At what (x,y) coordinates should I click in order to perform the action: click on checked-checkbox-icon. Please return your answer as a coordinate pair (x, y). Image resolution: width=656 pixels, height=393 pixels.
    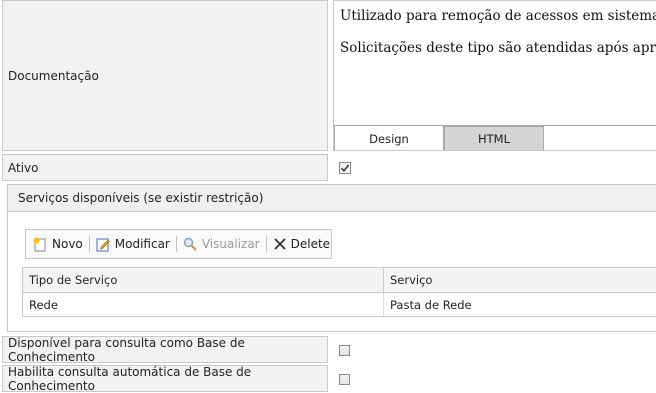
    Looking at the image, I should click on (345, 168).